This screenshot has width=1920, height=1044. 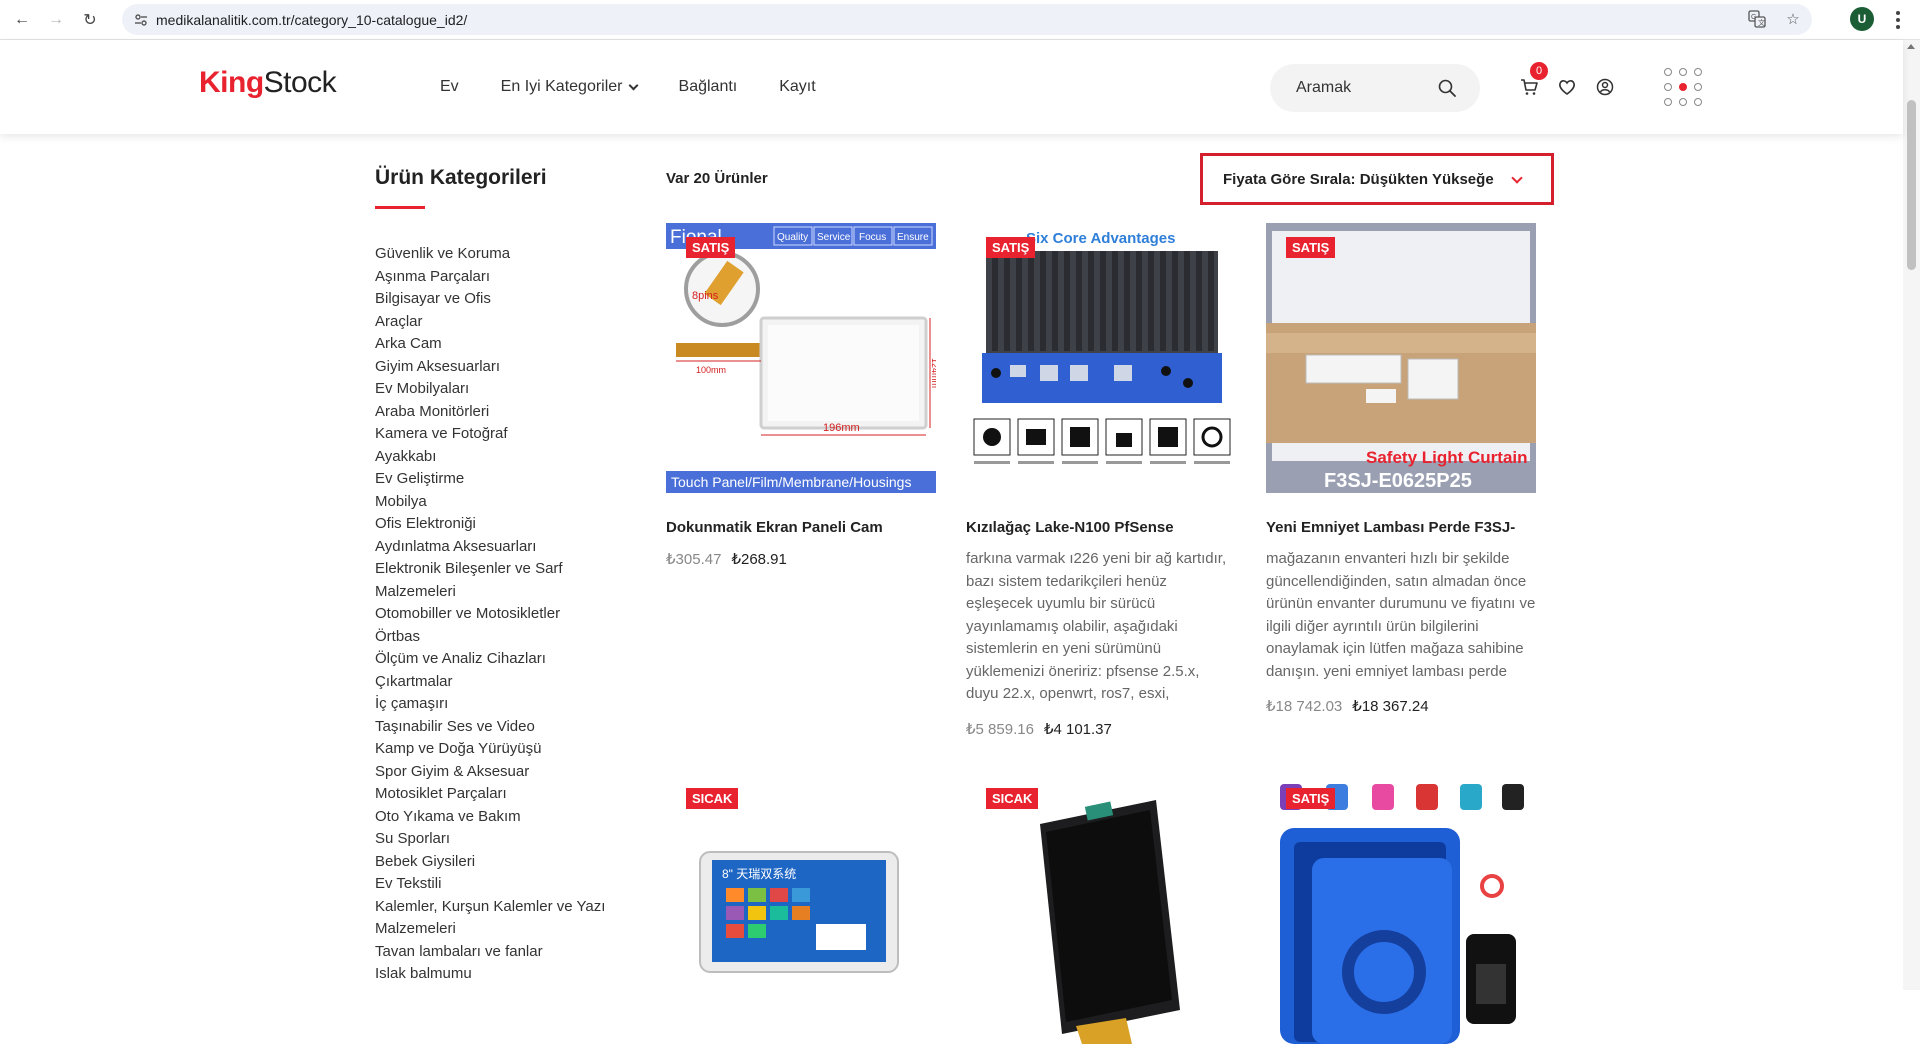 What do you see at coordinates (1605, 87) in the screenshot?
I see `account-button` at bounding box center [1605, 87].